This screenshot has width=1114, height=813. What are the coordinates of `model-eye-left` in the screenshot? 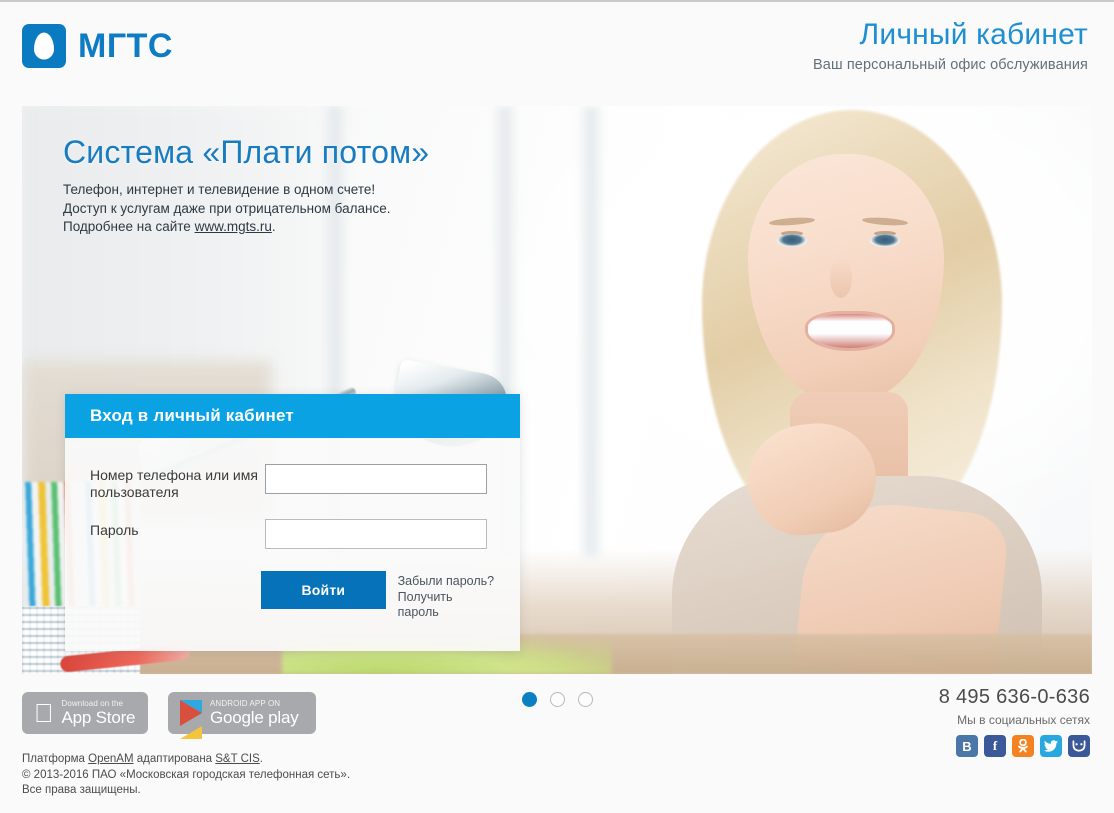 It's located at (792, 240).